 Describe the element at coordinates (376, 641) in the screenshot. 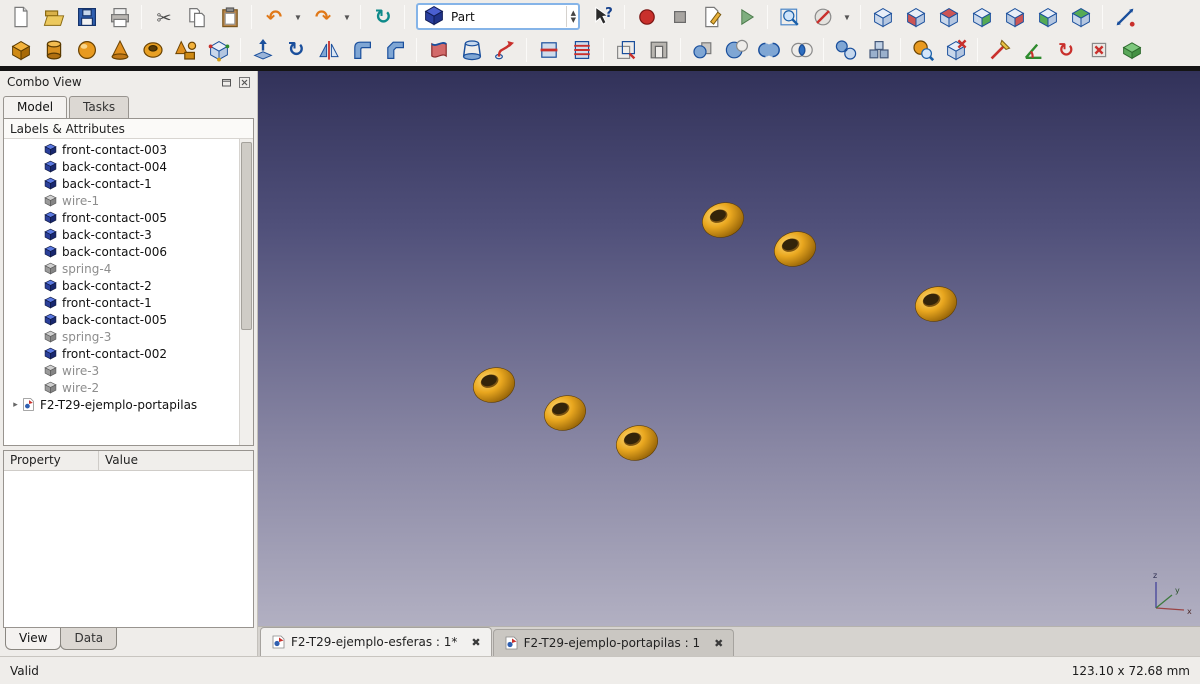

I see `document-tab-esferas: F2-T29-ejemplo-esferas : 1* ✖` at that location.